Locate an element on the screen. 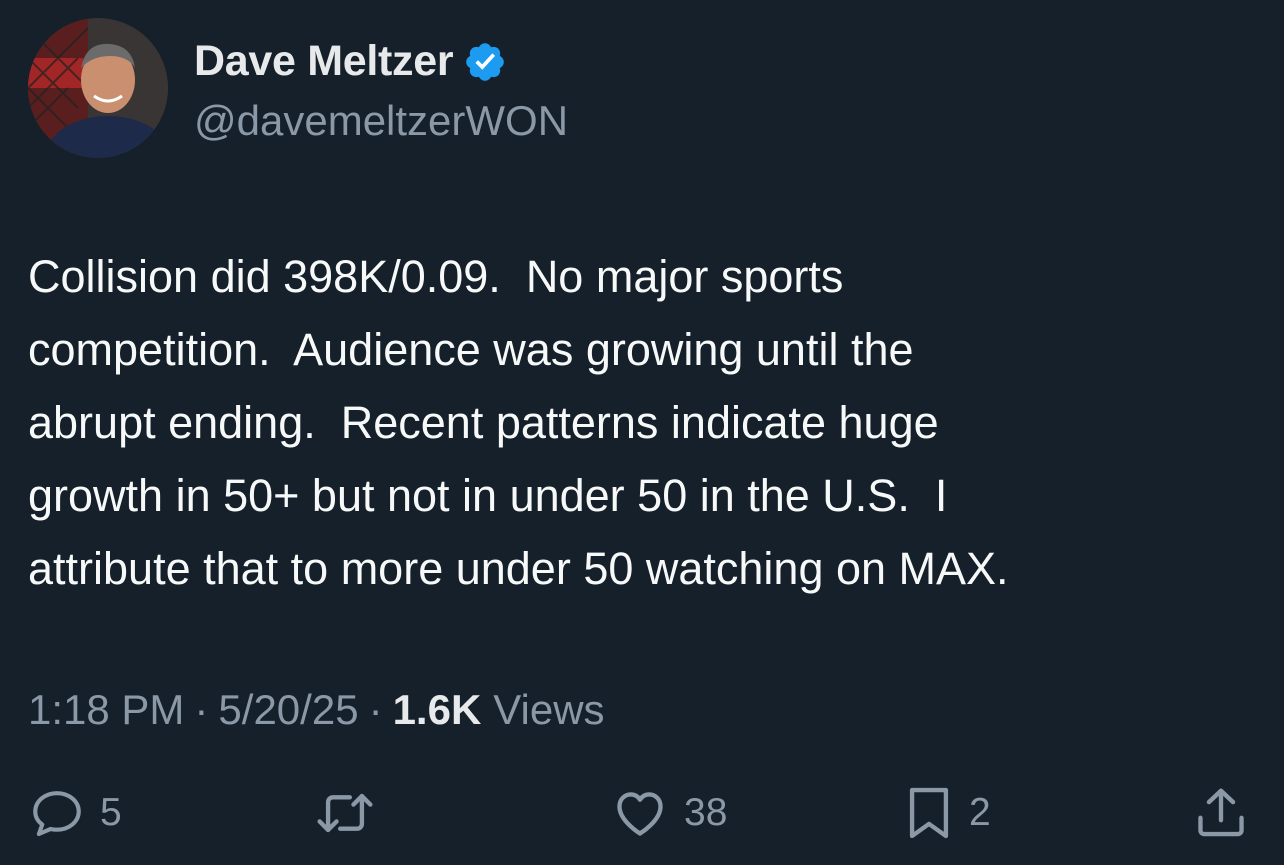 The image size is (1284, 865). like-count: 38 is located at coordinates (706, 812).